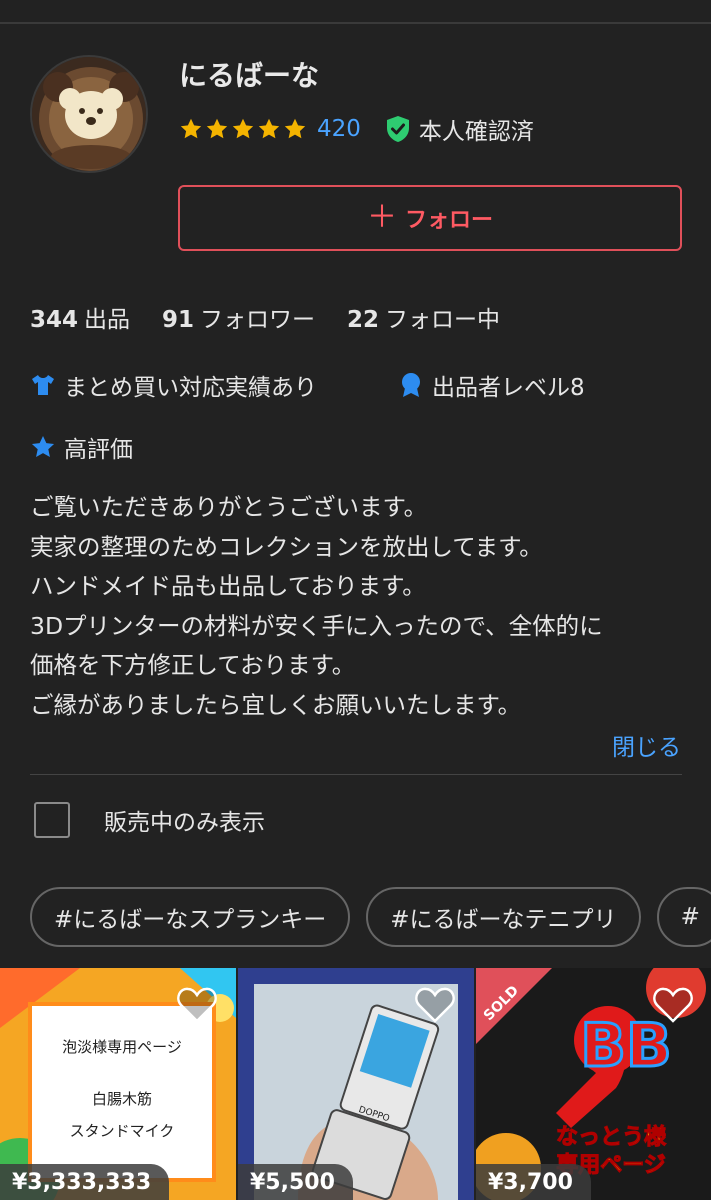 Image resolution: width=711 pixels, height=1200 pixels. What do you see at coordinates (476, 132) in the screenshot?
I see `verified-label: 本人確認済` at bounding box center [476, 132].